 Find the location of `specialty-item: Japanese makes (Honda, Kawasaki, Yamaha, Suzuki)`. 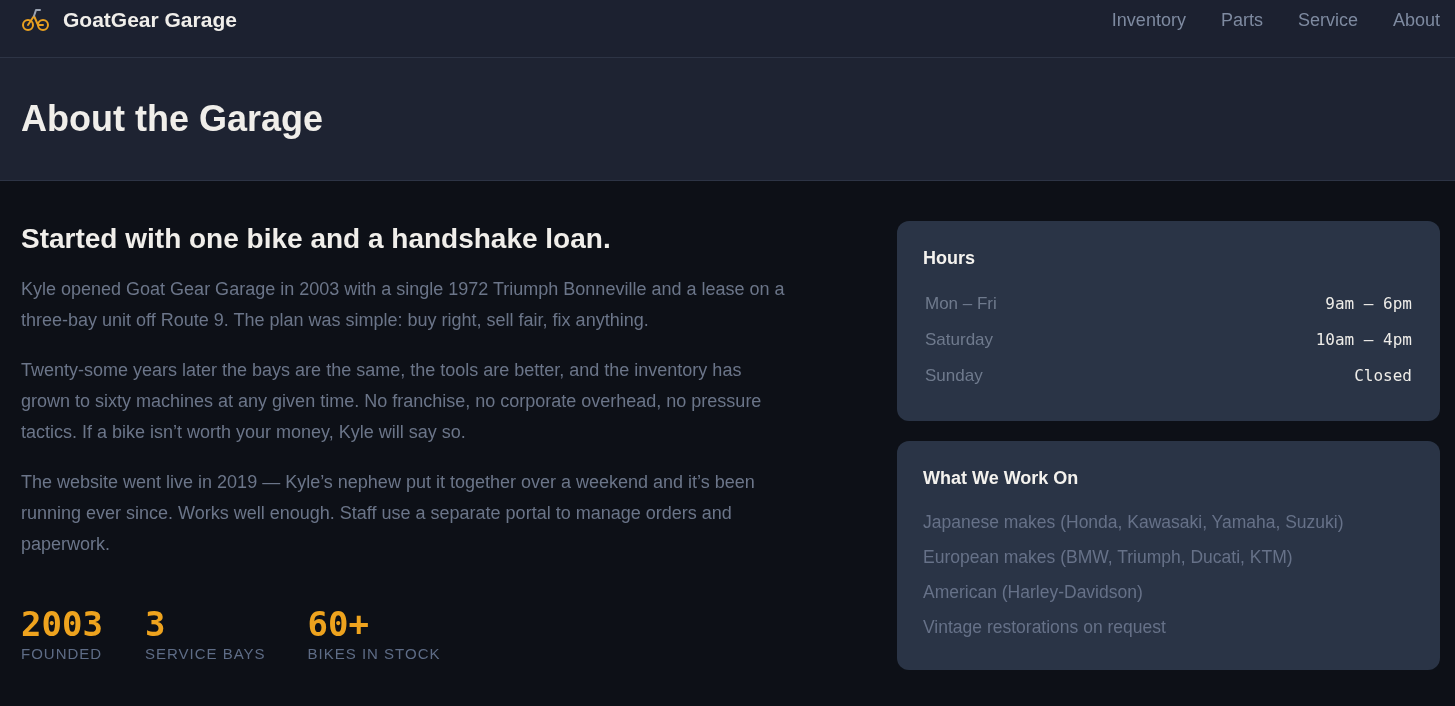

specialty-item: Japanese makes (Honda, Kawasaki, Yamaha, Suzuki) is located at coordinates (1134, 522).